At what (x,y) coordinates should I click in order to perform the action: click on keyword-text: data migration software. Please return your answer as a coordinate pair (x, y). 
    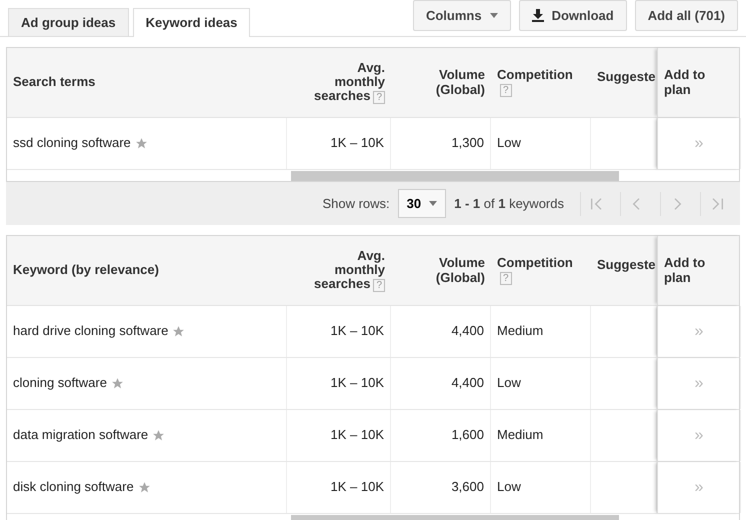
    Looking at the image, I should click on (80, 435).